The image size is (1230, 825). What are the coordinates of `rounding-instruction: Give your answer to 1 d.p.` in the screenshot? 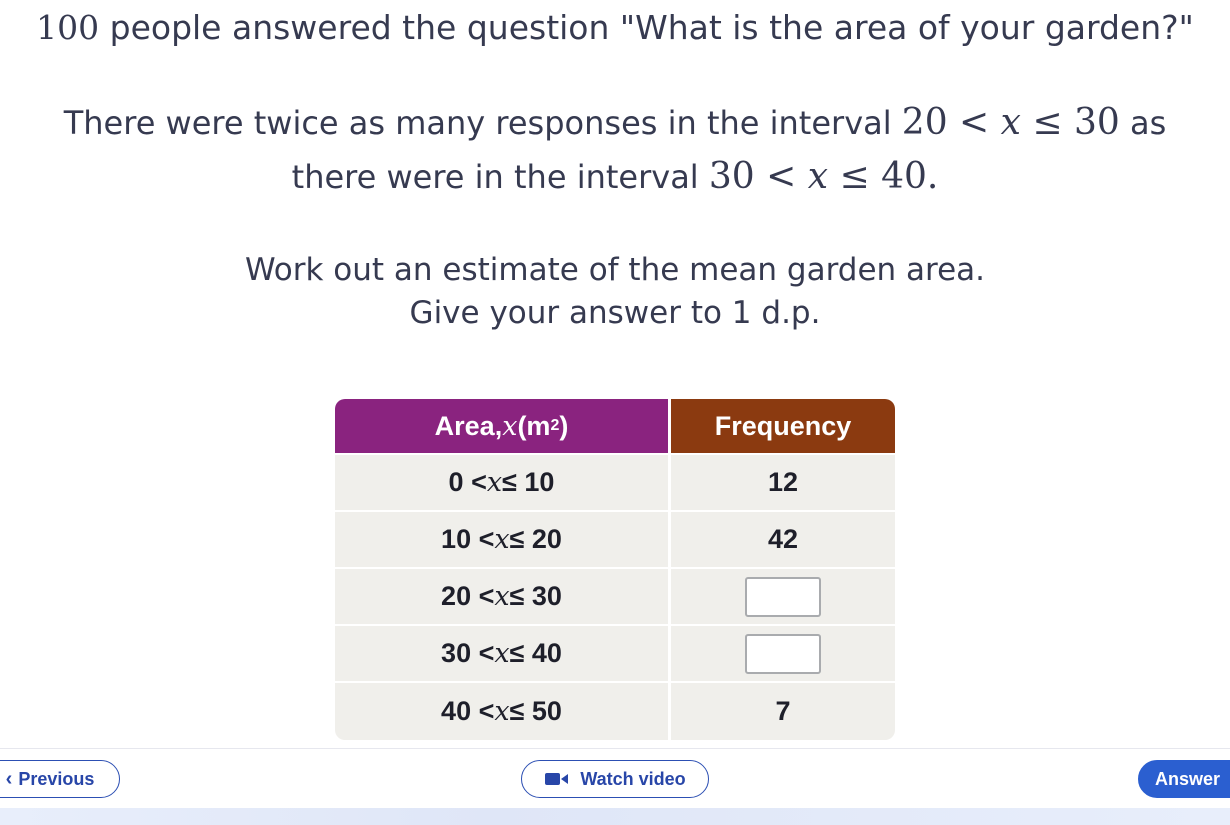 It's located at (615, 313).